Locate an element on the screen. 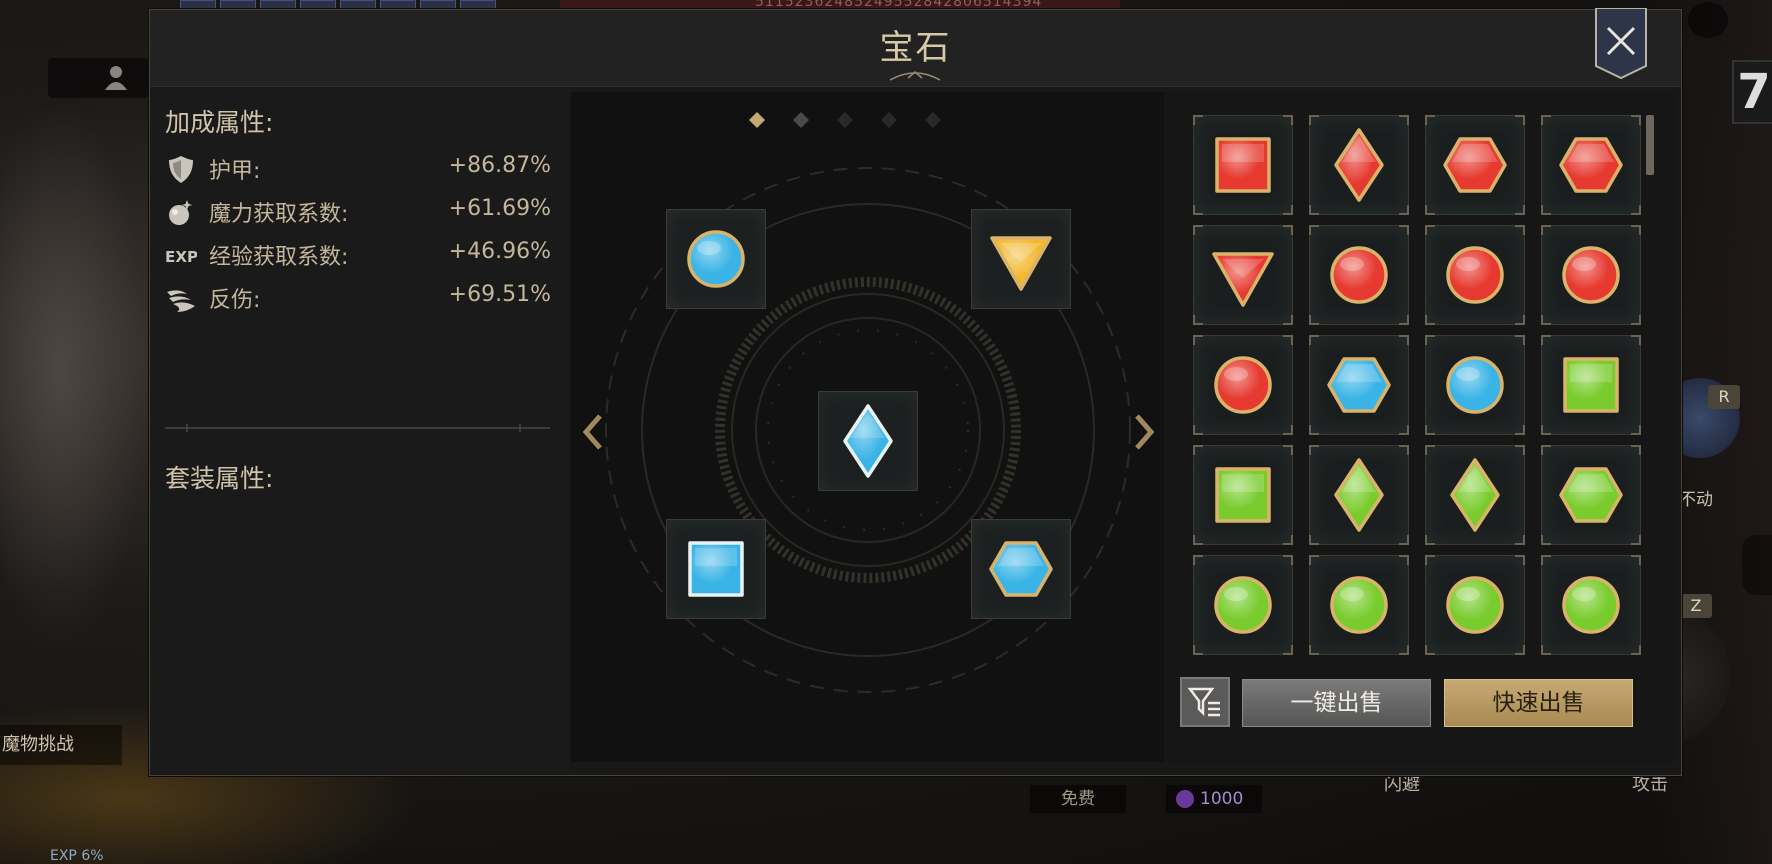 Image resolution: width=1772 pixels, height=864 pixels. yellow-triangle-gem-icon is located at coordinates (1021, 263).